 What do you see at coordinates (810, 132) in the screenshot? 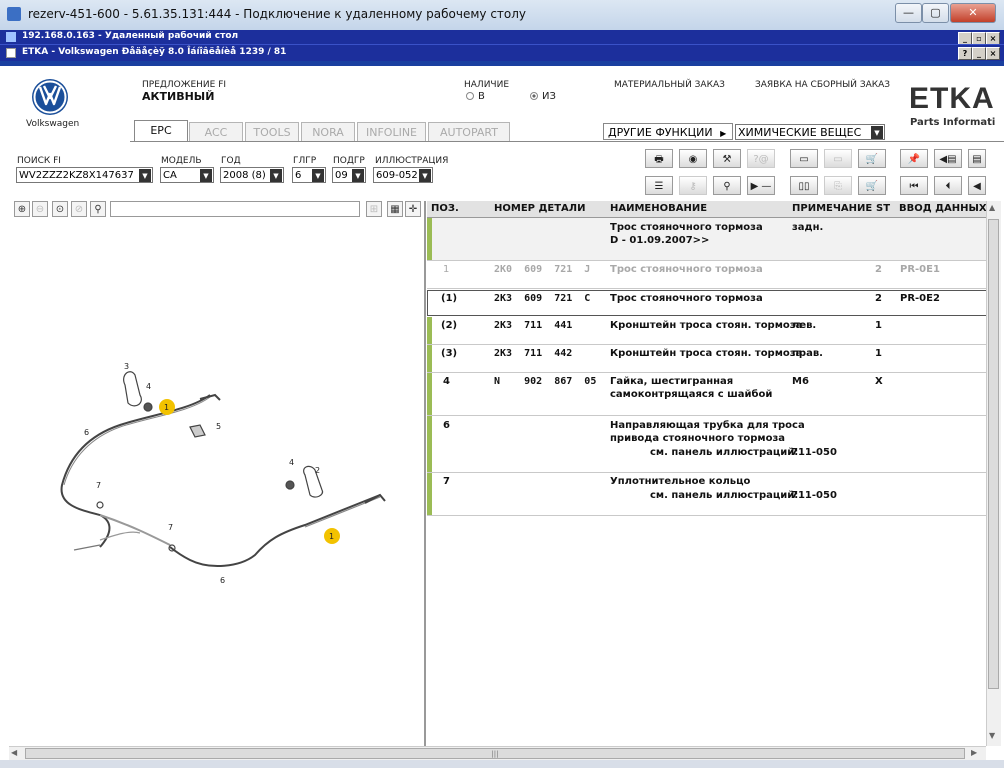
I see `chemical-select: ХИМИЧЕСКИЕ ВЕЩЕС ▼` at bounding box center [810, 132].